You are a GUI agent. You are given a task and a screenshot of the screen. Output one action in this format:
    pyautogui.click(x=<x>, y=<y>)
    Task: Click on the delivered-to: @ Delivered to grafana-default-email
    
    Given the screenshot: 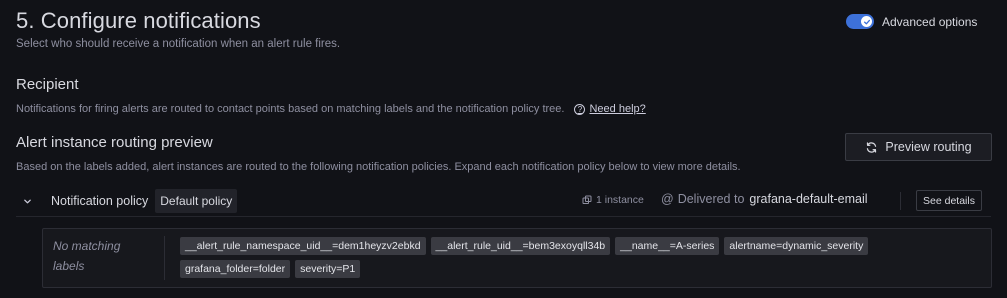 What is the action you would take?
    pyautogui.click(x=764, y=199)
    